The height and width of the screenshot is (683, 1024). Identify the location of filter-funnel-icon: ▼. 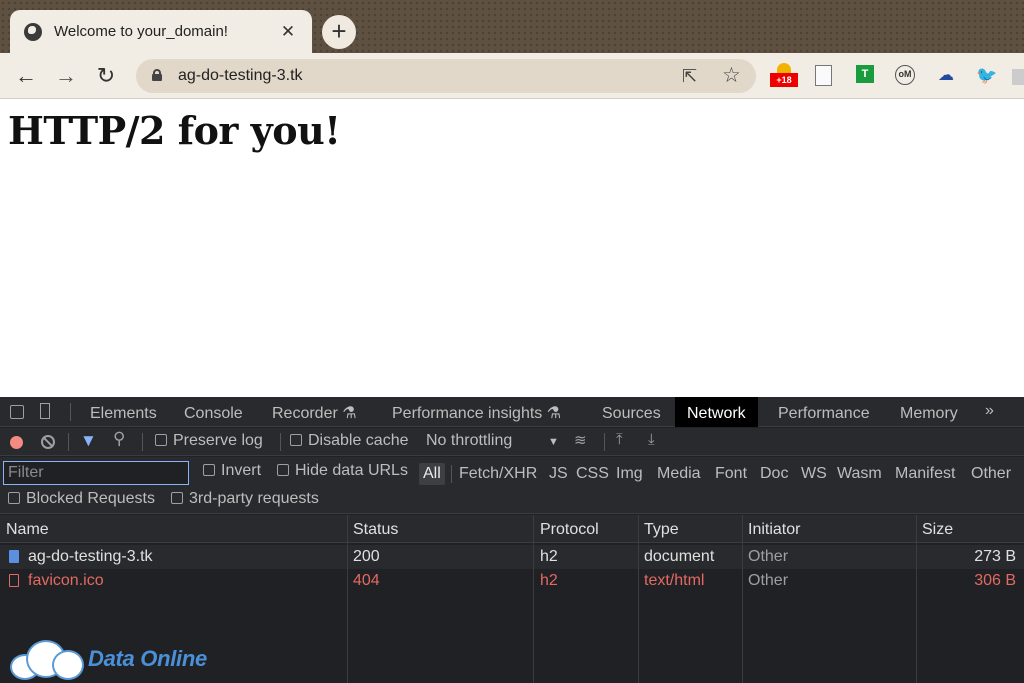
(88, 441).